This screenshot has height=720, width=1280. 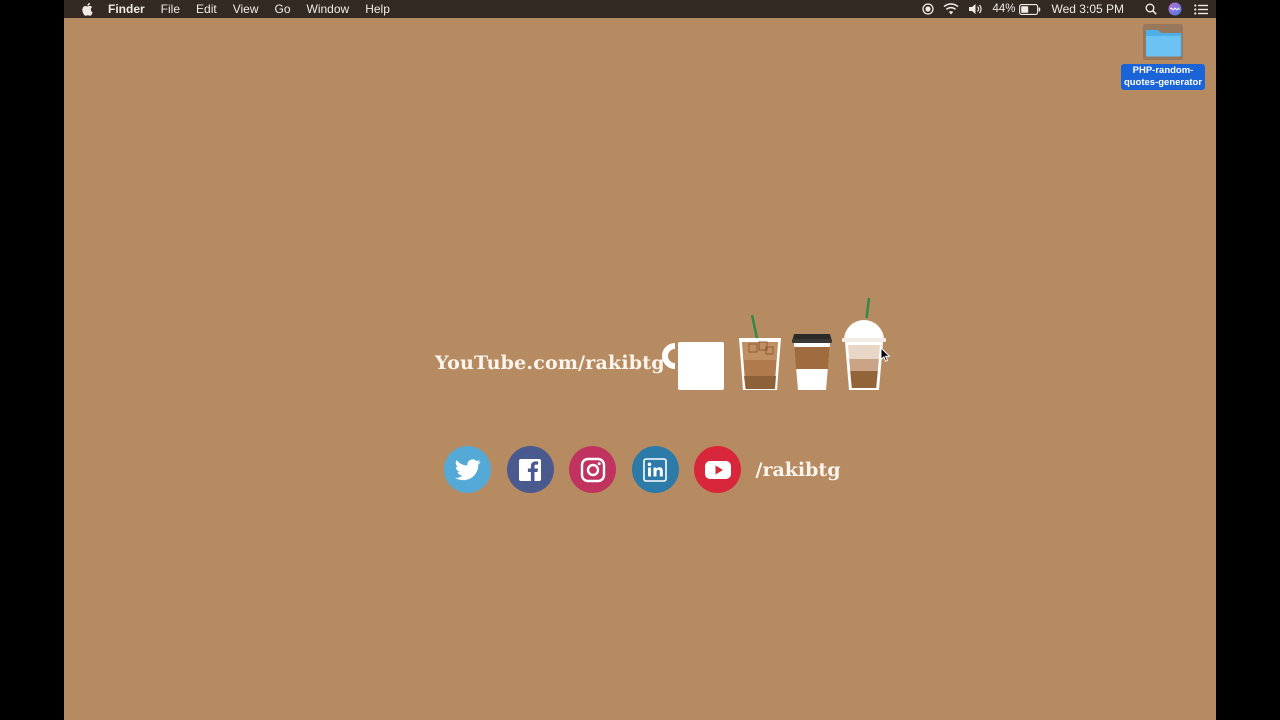 I want to click on coffee-cups-illustration, so click(x=774, y=343).